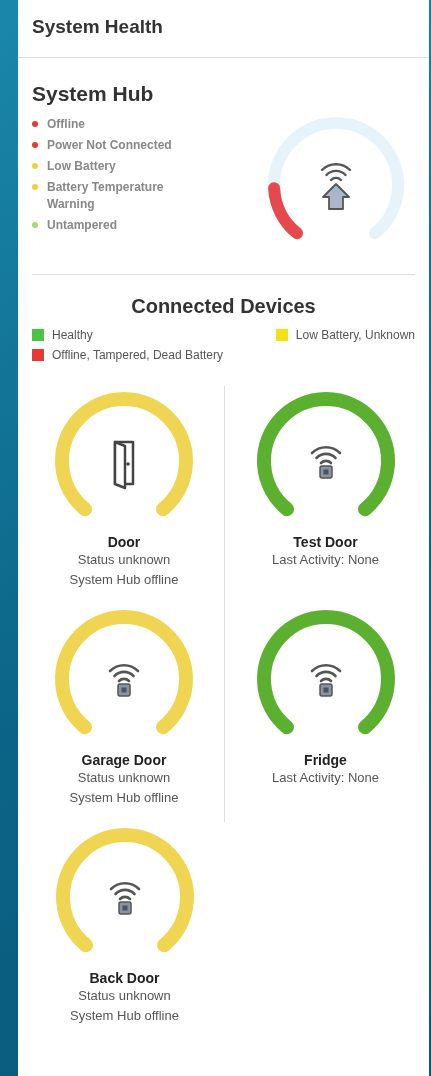  I want to click on device-name: Test Door, so click(325, 542).